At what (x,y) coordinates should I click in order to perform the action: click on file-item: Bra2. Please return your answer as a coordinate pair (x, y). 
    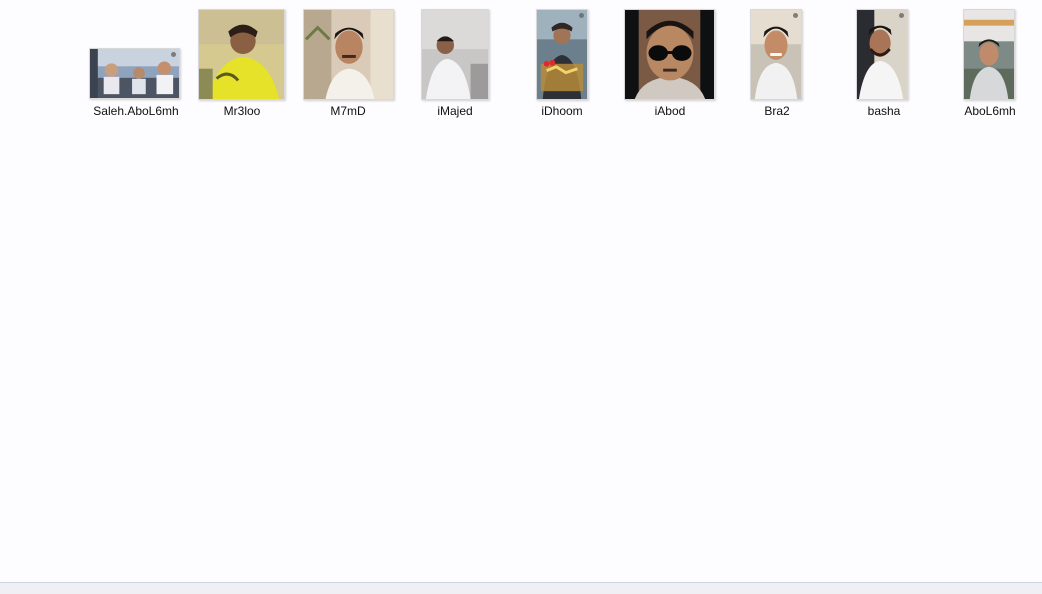
    Looking at the image, I should click on (777, 60).